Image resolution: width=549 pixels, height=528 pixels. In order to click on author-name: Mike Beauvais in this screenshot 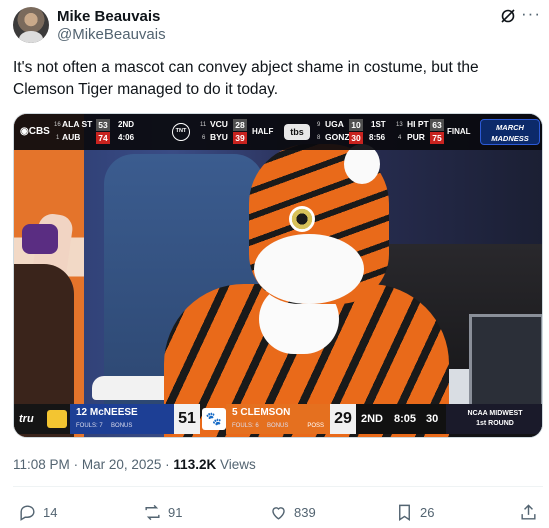, I will do `click(108, 16)`.